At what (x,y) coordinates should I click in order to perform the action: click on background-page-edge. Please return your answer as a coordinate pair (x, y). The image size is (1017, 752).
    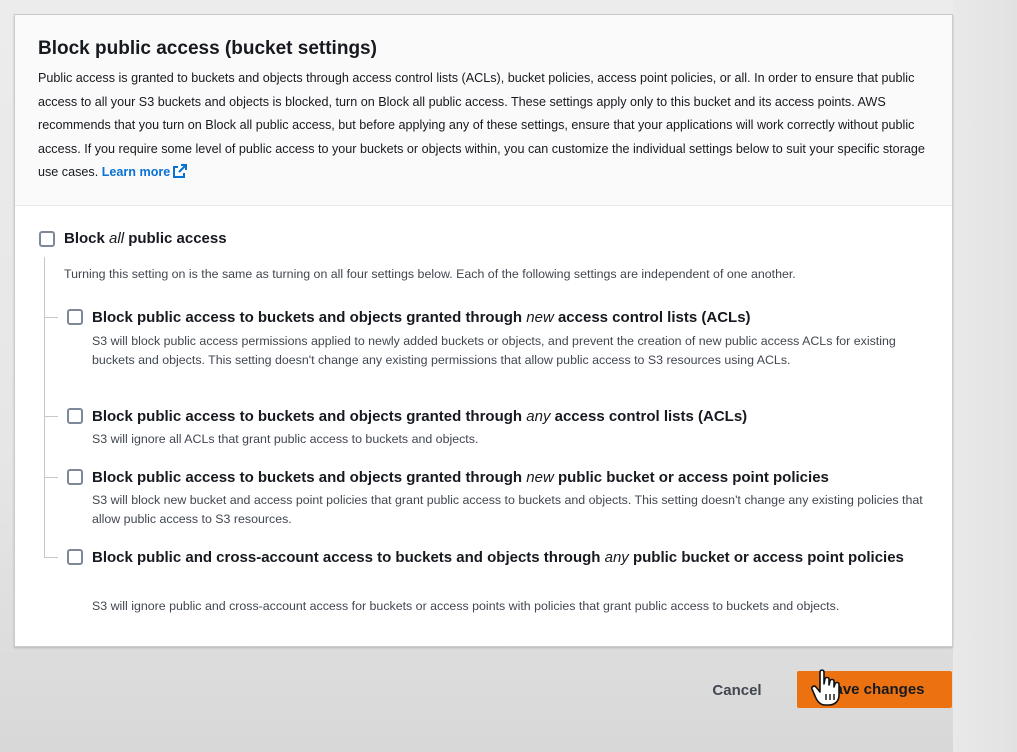
    Looking at the image, I should click on (985, 376).